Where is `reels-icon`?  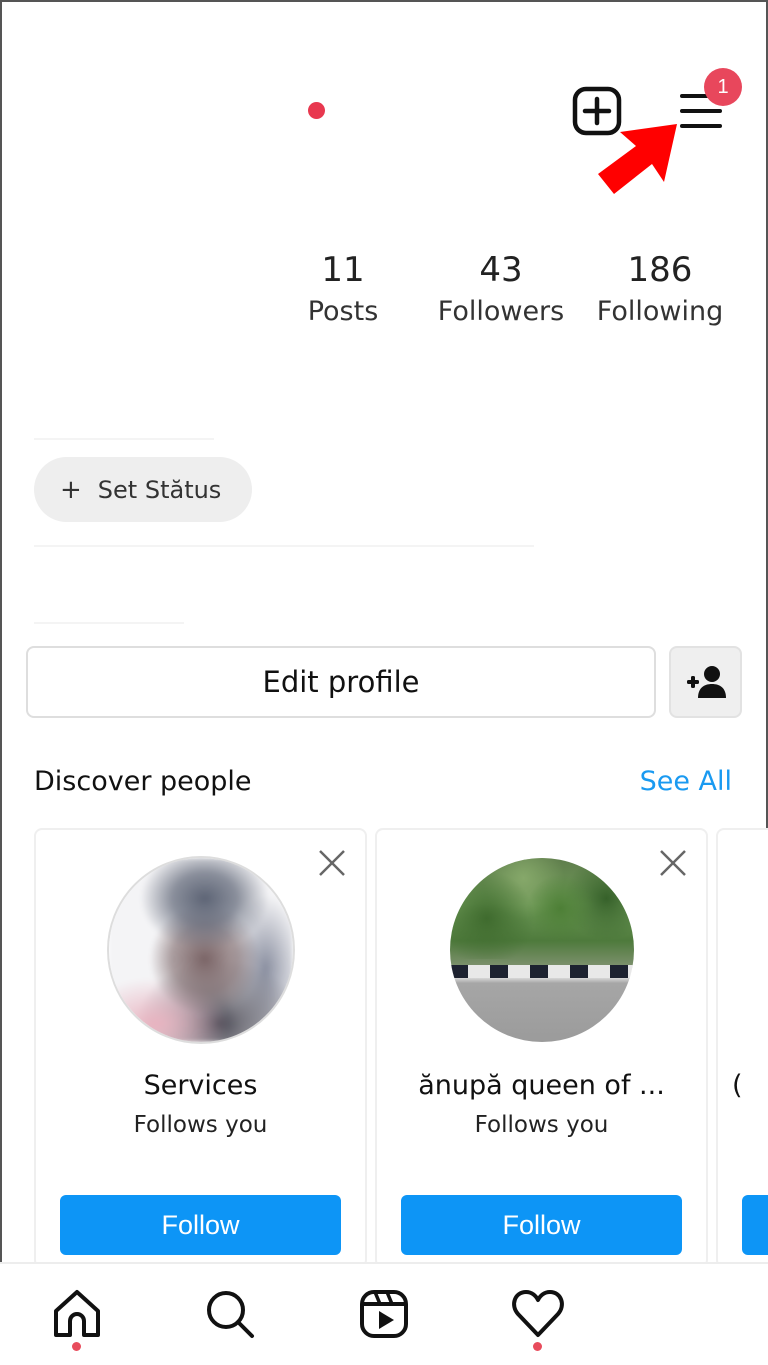 reels-icon is located at coordinates (384, 1314).